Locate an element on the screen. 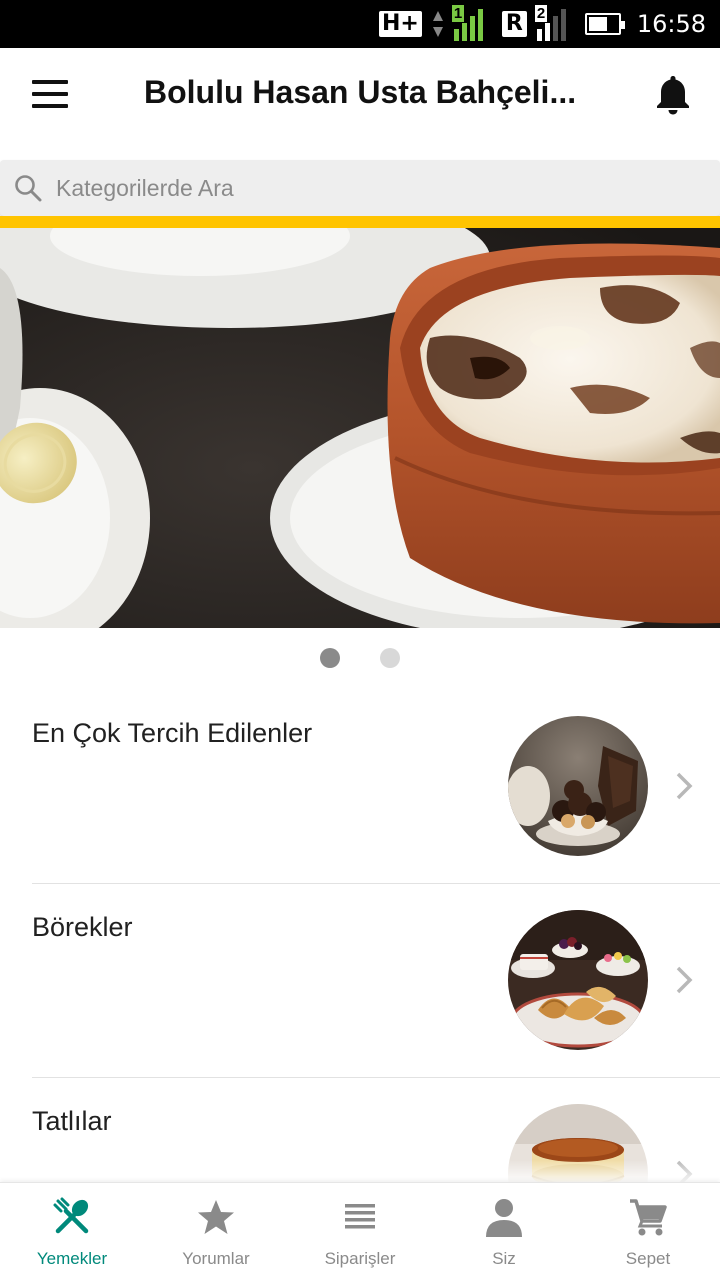 Image resolution: width=720 pixels, height=1280 pixels. battery-icon is located at coordinates (604, 24).